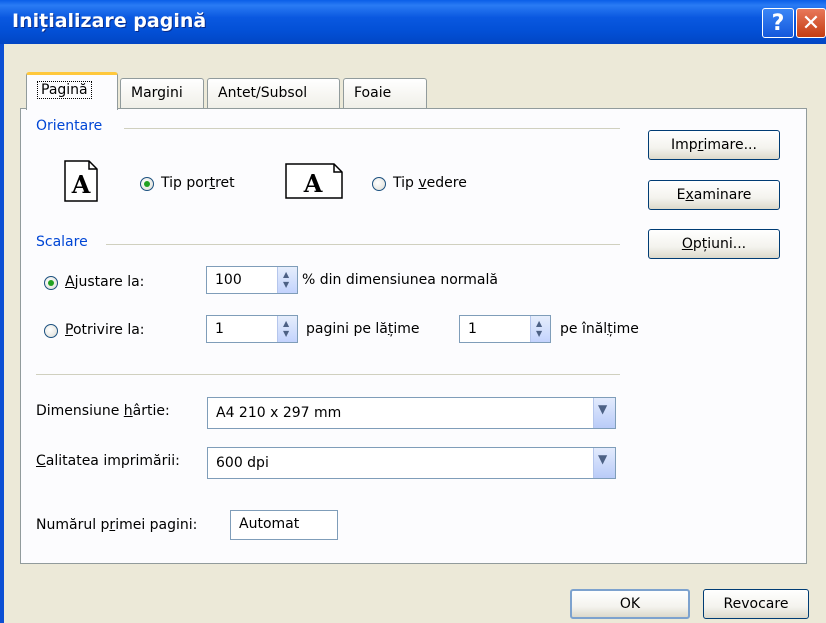 This screenshot has width=826, height=623. Describe the element at coordinates (198, 183) in the screenshot. I see `portrait-label: Tip portret` at that location.